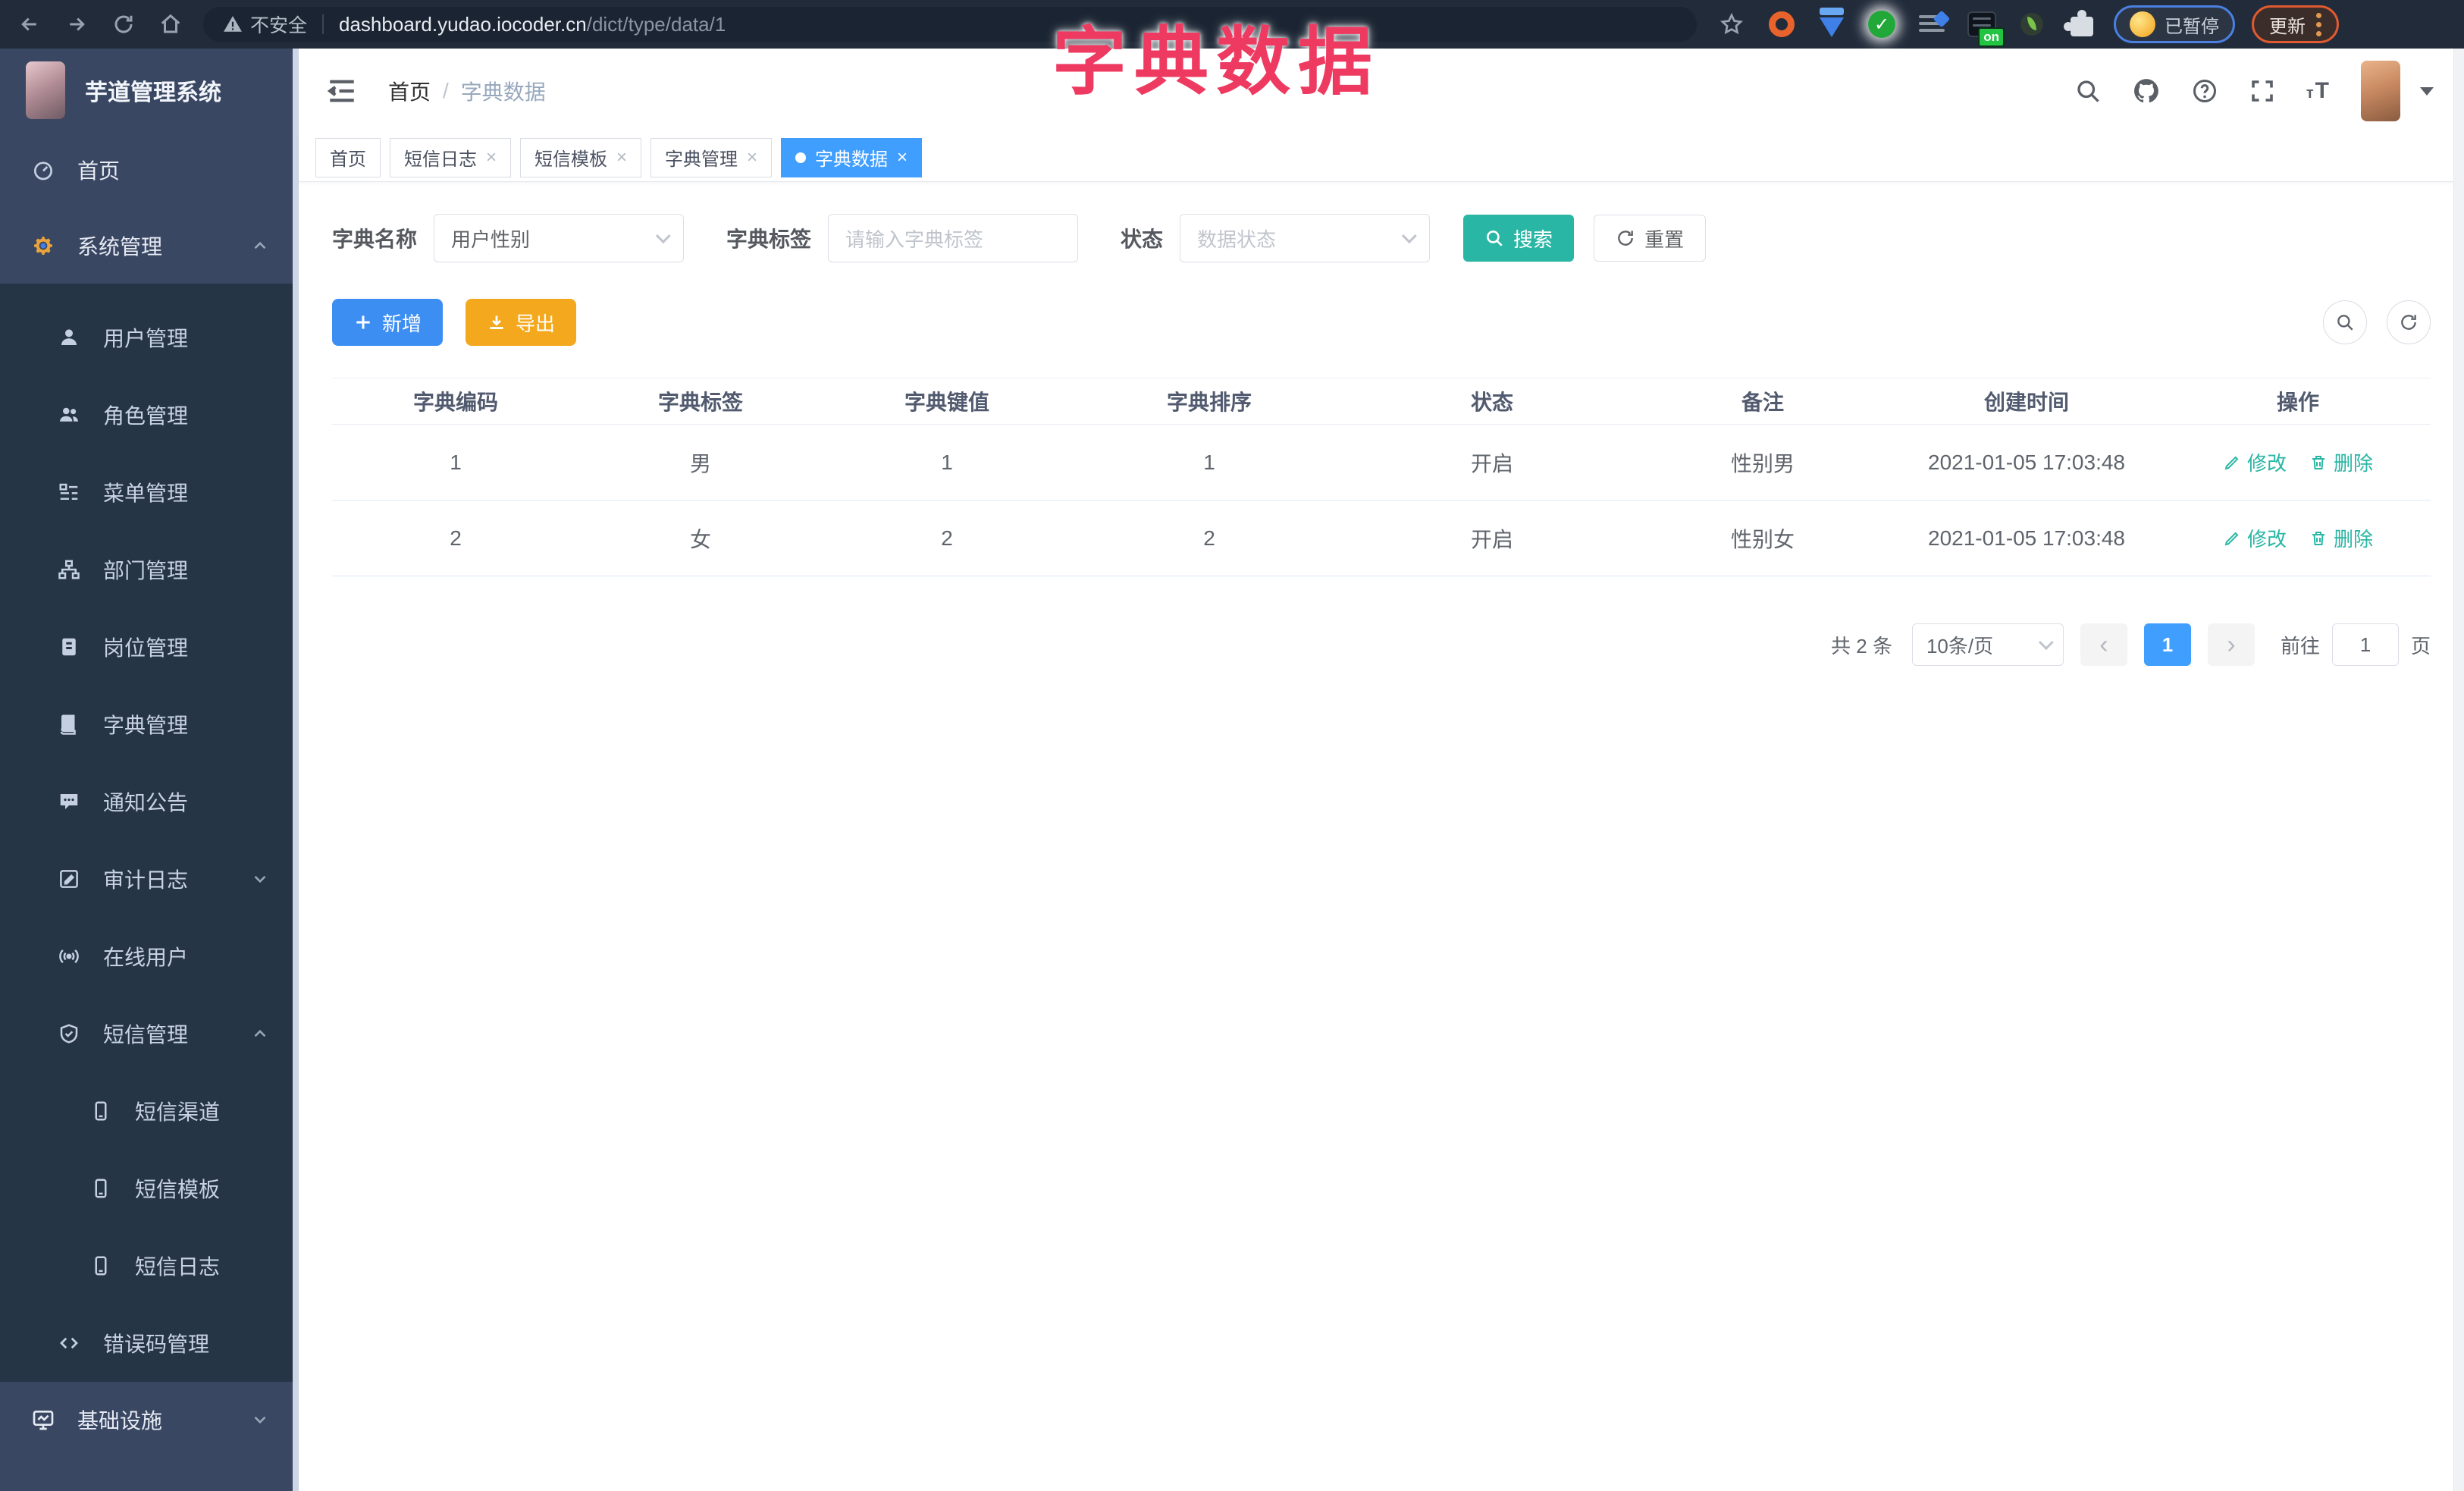 Image resolution: width=2464 pixels, height=1491 pixels. What do you see at coordinates (656, 24) in the screenshot?
I see `url-path: /dict/type/data/1` at bounding box center [656, 24].